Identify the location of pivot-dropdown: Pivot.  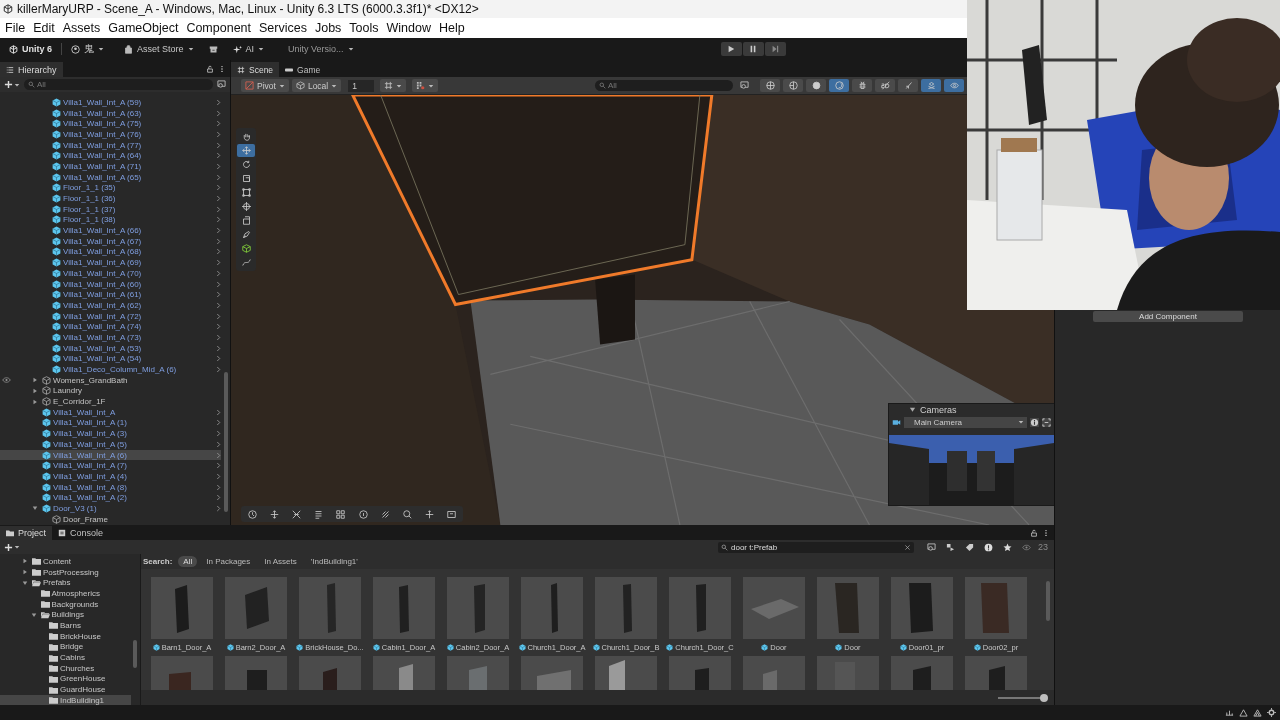
(265, 85).